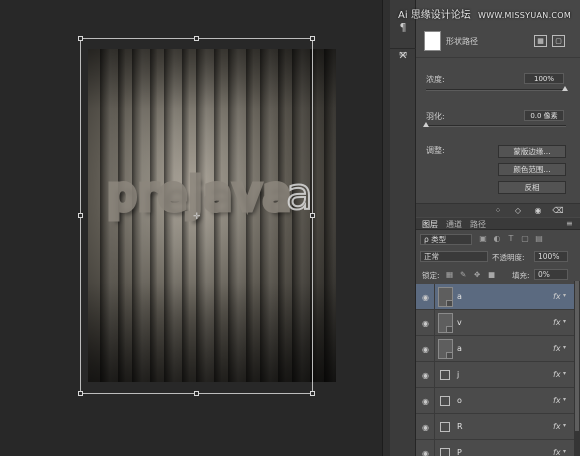 This screenshot has height=456, width=580. I want to click on tools-icon: ✕, so click(403, 56).